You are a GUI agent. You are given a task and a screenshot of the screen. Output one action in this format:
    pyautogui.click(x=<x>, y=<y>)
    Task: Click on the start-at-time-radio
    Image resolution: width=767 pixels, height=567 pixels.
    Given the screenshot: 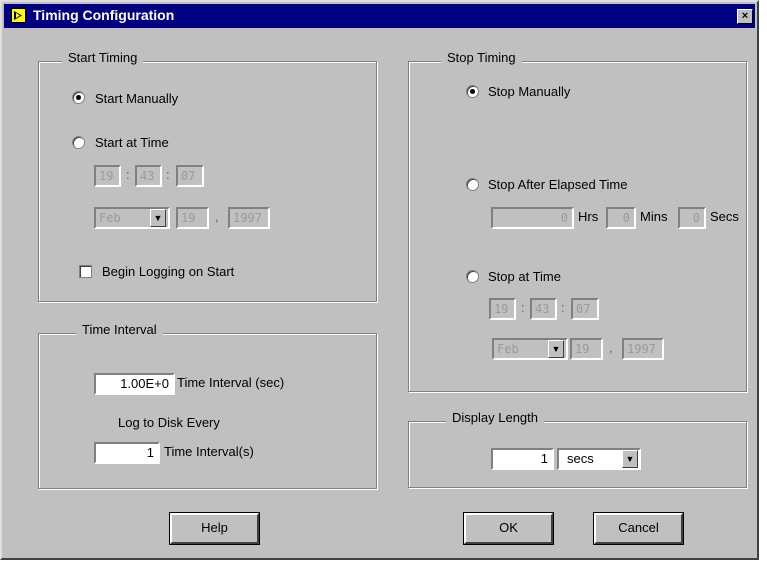 What is the action you would take?
    pyautogui.click(x=78, y=142)
    